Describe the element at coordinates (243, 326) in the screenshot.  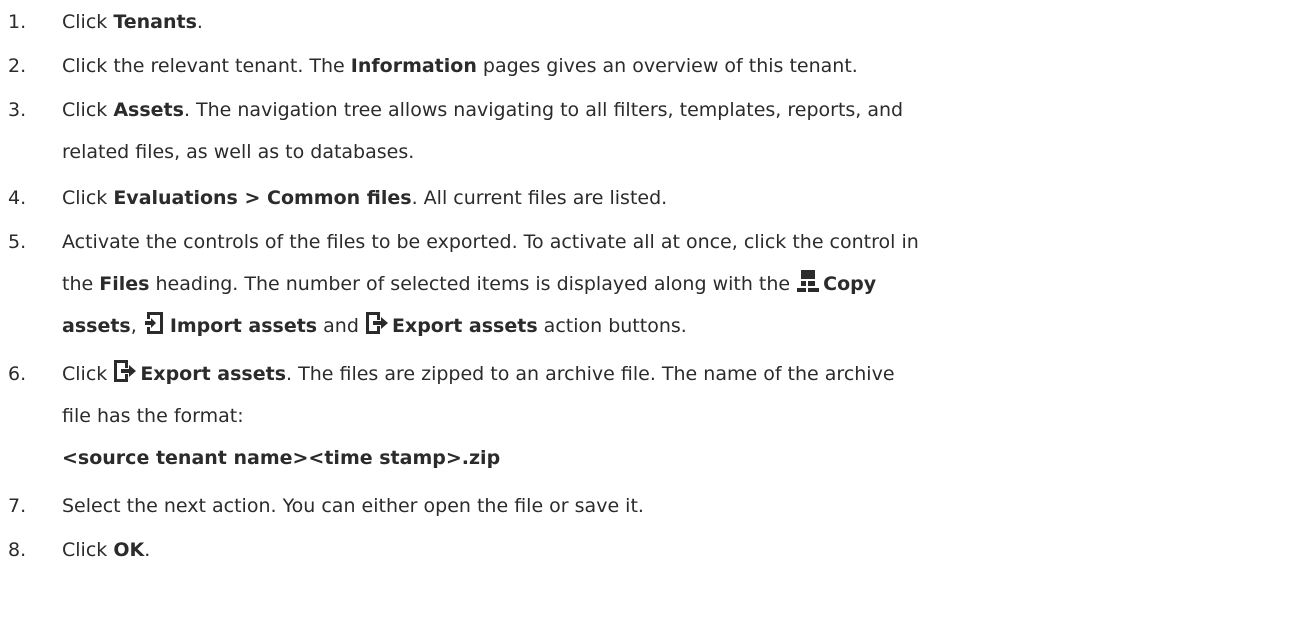
I see `ui-term: Import assets` at that location.